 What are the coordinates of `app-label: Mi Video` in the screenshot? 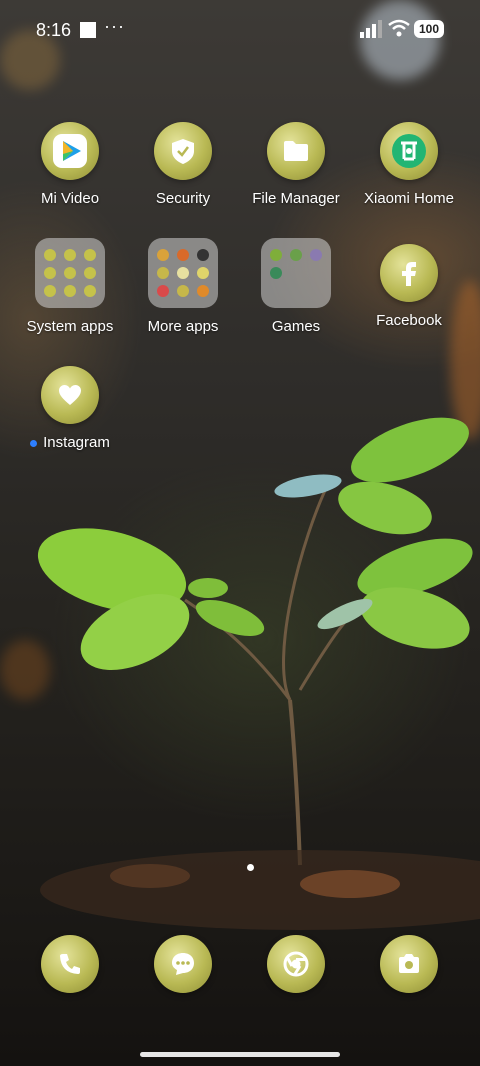 It's located at (70, 198).